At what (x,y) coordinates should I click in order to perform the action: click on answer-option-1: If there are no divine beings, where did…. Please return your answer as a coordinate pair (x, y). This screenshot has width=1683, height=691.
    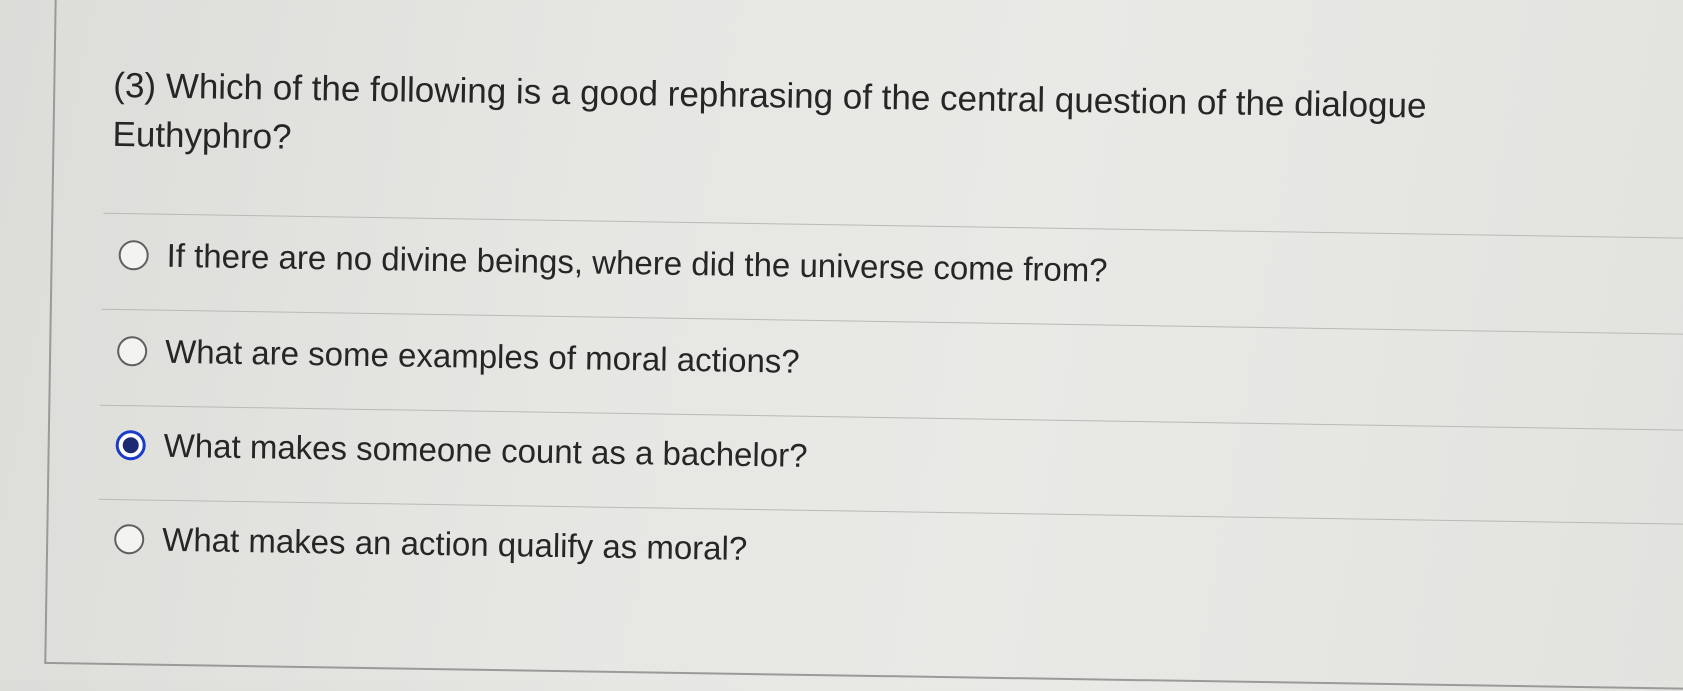
    Looking at the image, I should click on (613, 263).